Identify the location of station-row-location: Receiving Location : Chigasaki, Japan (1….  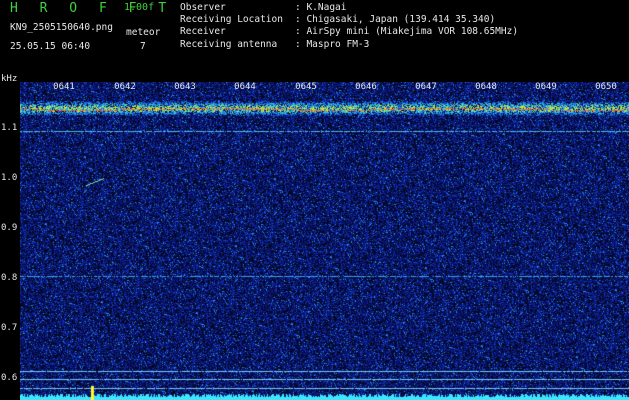
(349, 20).